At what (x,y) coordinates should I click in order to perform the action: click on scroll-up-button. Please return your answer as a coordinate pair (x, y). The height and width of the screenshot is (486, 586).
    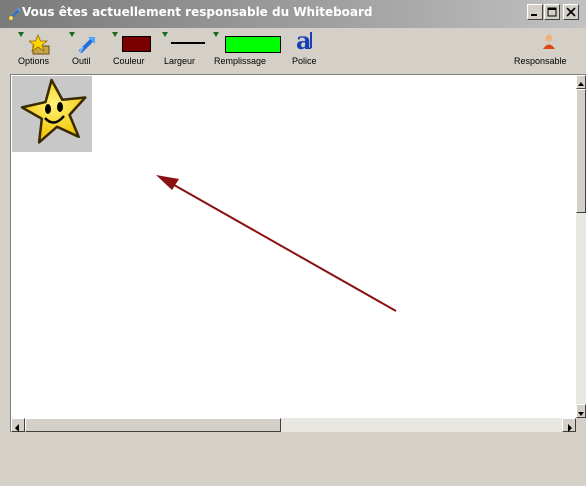
    Looking at the image, I should click on (581, 82).